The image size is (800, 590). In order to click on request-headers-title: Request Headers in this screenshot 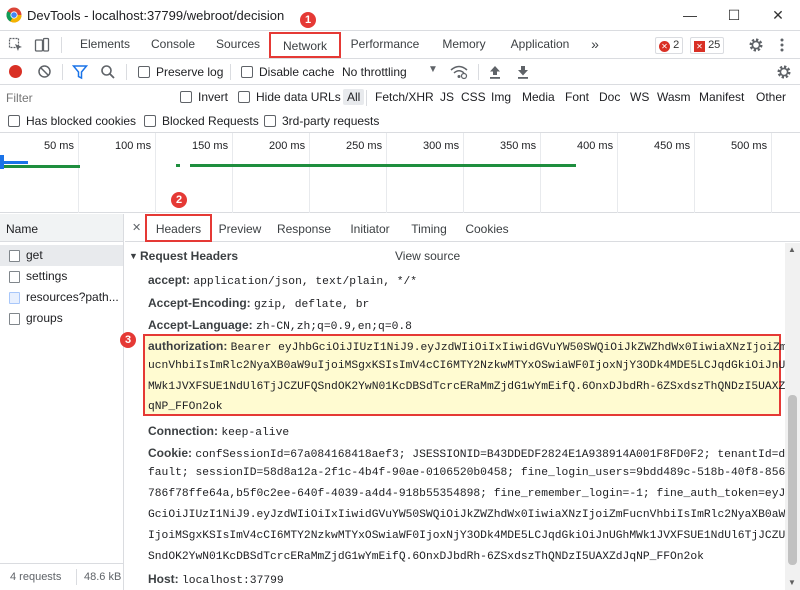, I will do `click(189, 256)`.